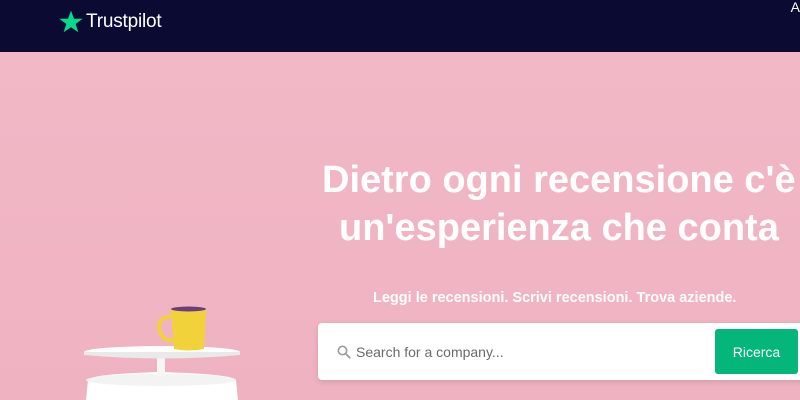 The width and height of the screenshot is (800, 400). What do you see at coordinates (795, 7) in the screenshot?
I see `nav-link-cutoff: A` at bounding box center [795, 7].